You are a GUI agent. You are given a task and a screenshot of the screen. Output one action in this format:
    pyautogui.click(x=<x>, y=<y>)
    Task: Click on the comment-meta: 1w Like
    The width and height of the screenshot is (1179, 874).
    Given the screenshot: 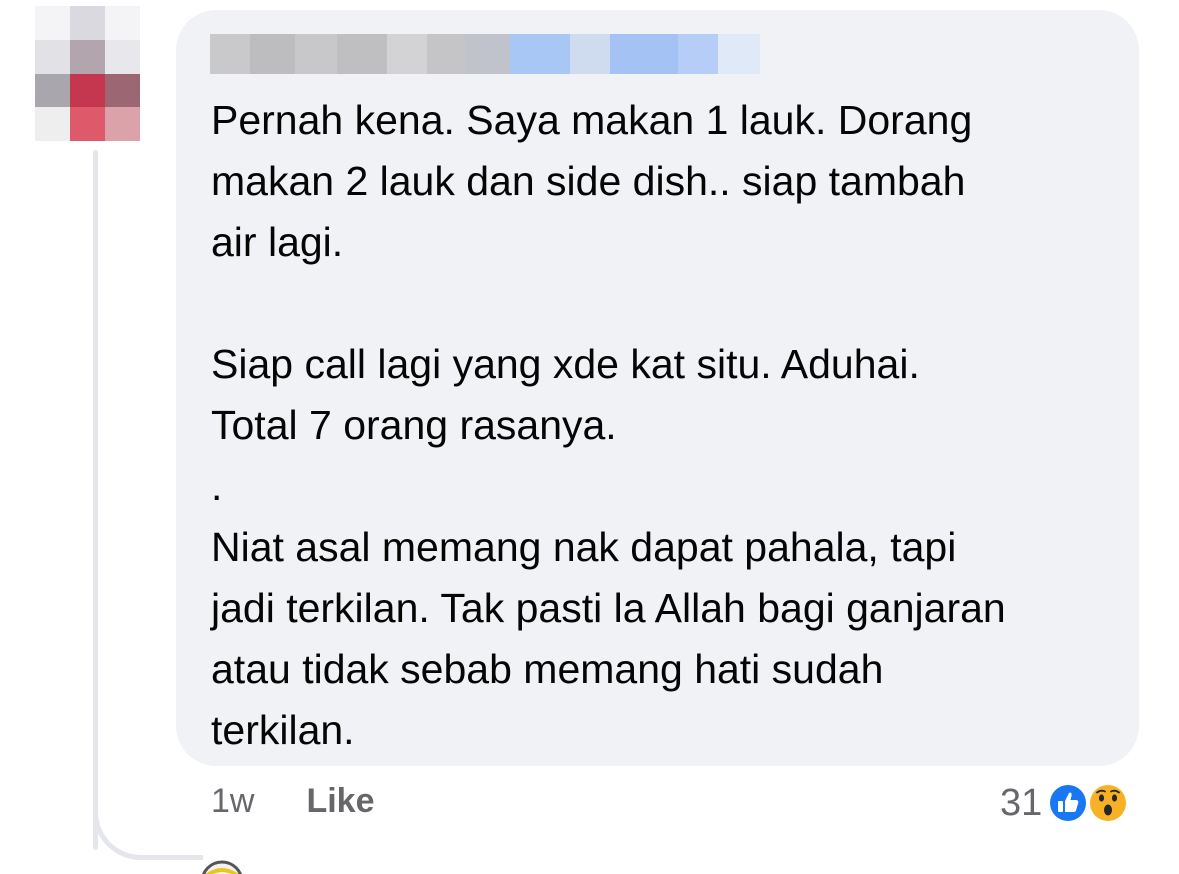 What is the action you would take?
    pyautogui.click(x=293, y=801)
    